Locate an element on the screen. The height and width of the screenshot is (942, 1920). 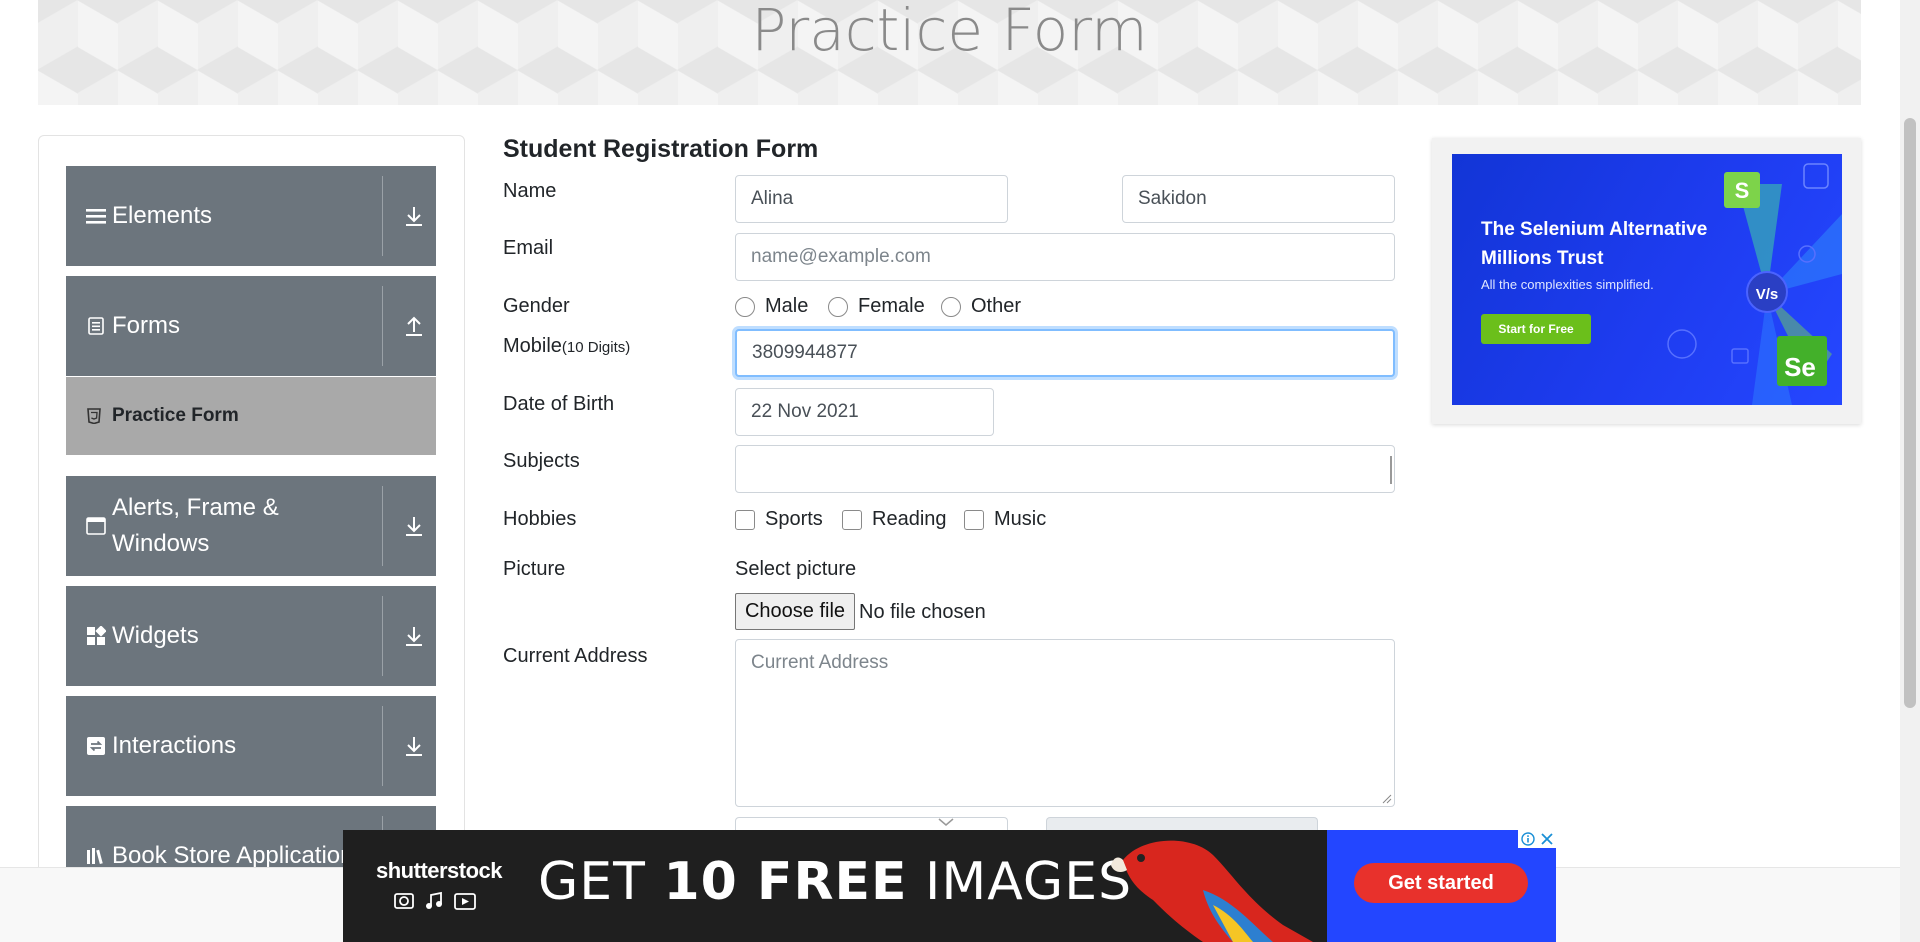
sidebar-group-label: Forms is located at coordinates (146, 325).